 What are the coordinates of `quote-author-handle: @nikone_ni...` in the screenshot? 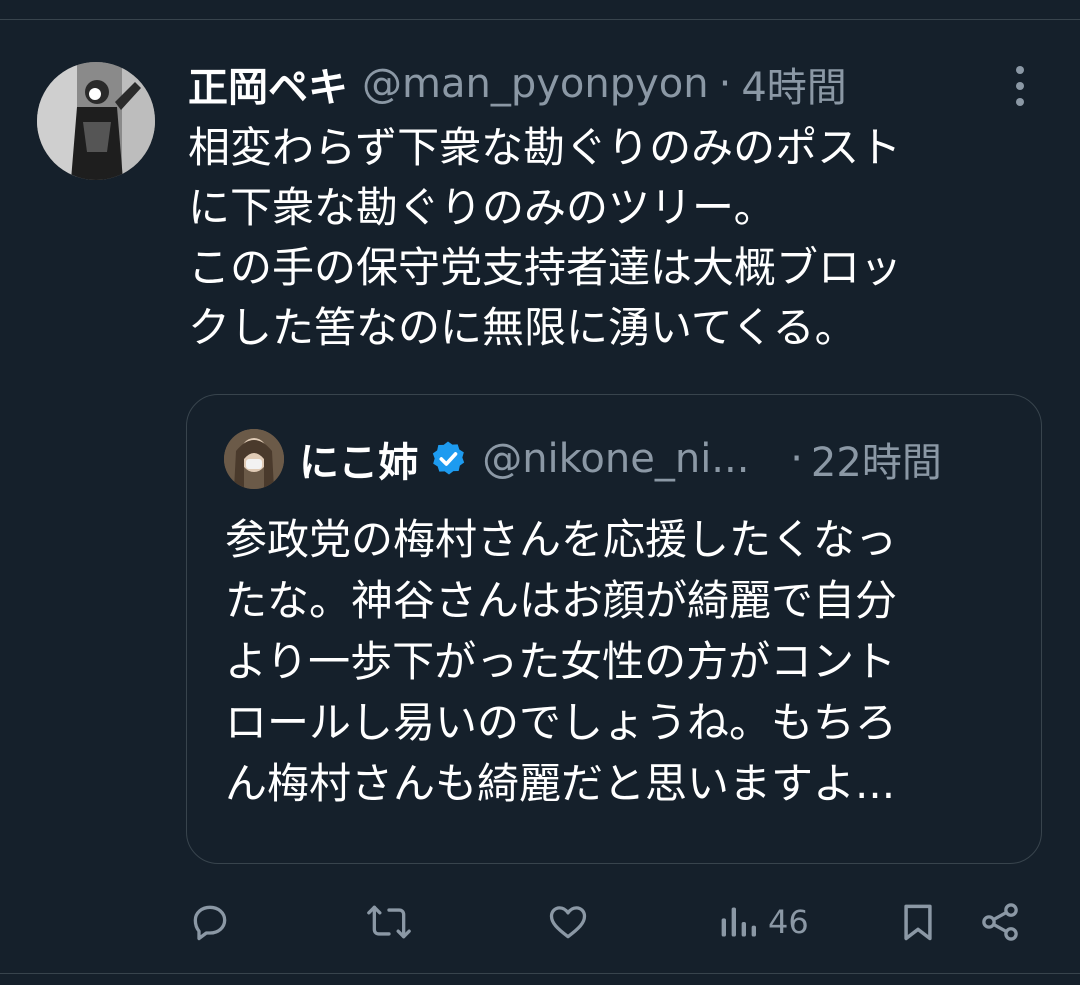 It's located at (627, 459).